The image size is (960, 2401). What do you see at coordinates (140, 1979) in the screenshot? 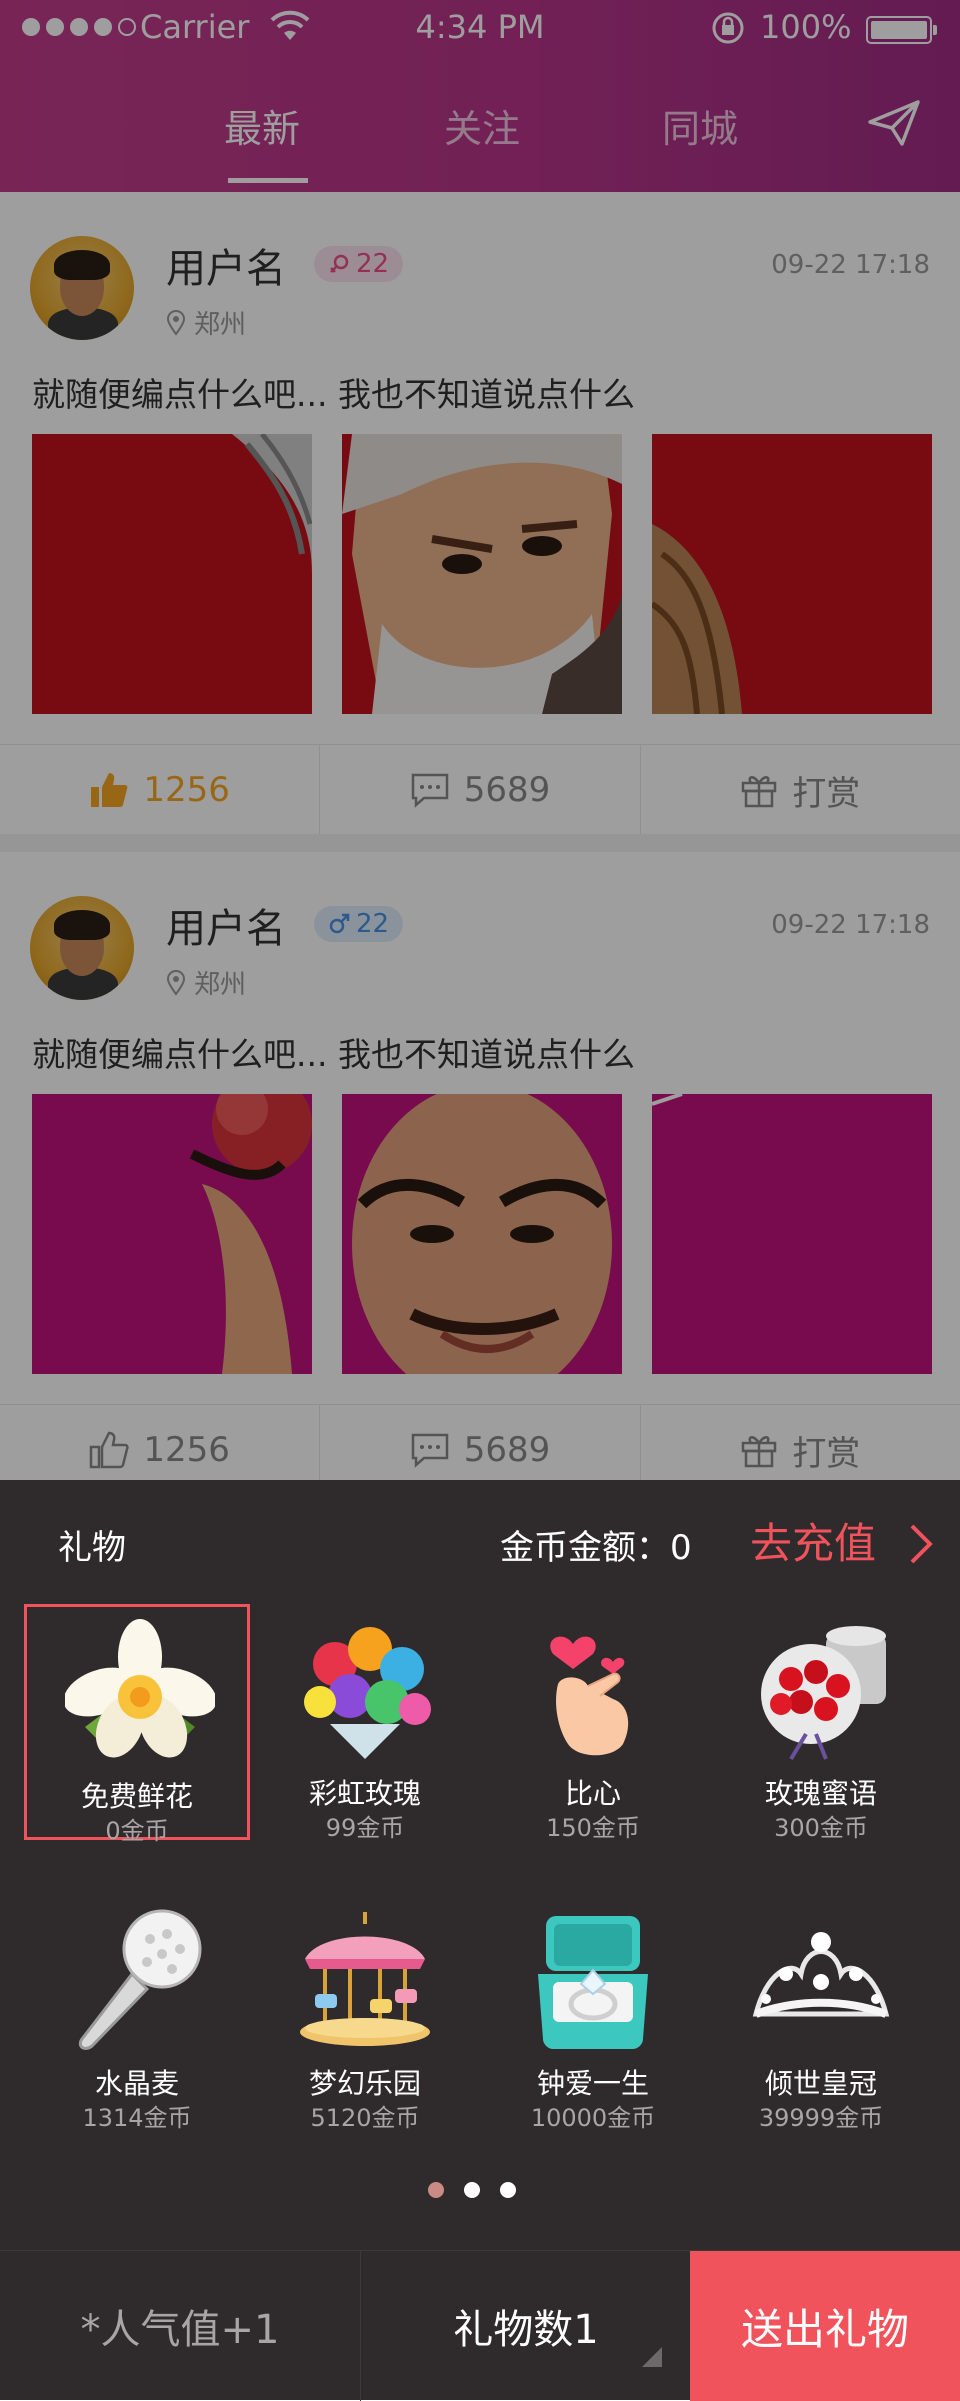
I see `crystal-mic-icon` at bounding box center [140, 1979].